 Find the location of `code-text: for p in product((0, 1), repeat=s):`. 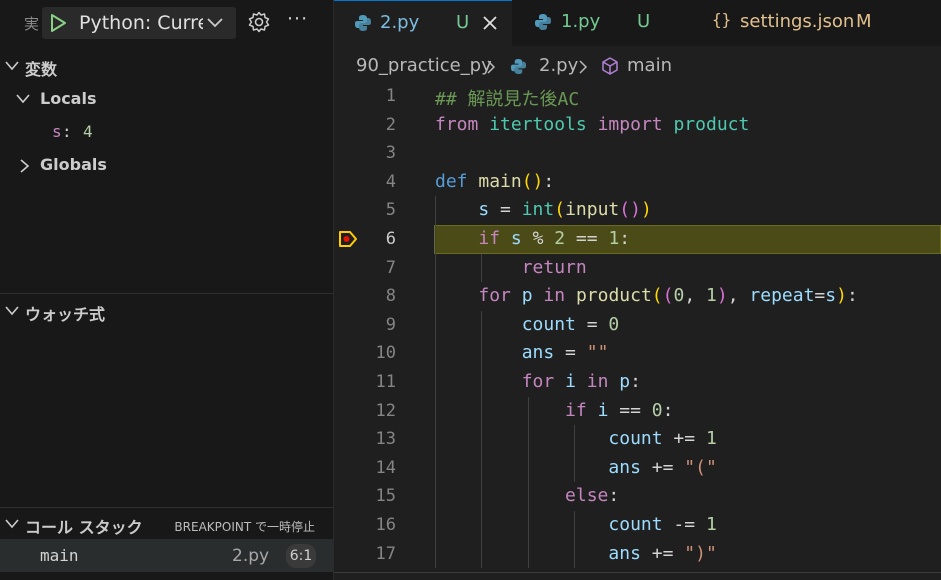

code-text: for p in product((0, 1), repeat=s): is located at coordinates (646, 296).